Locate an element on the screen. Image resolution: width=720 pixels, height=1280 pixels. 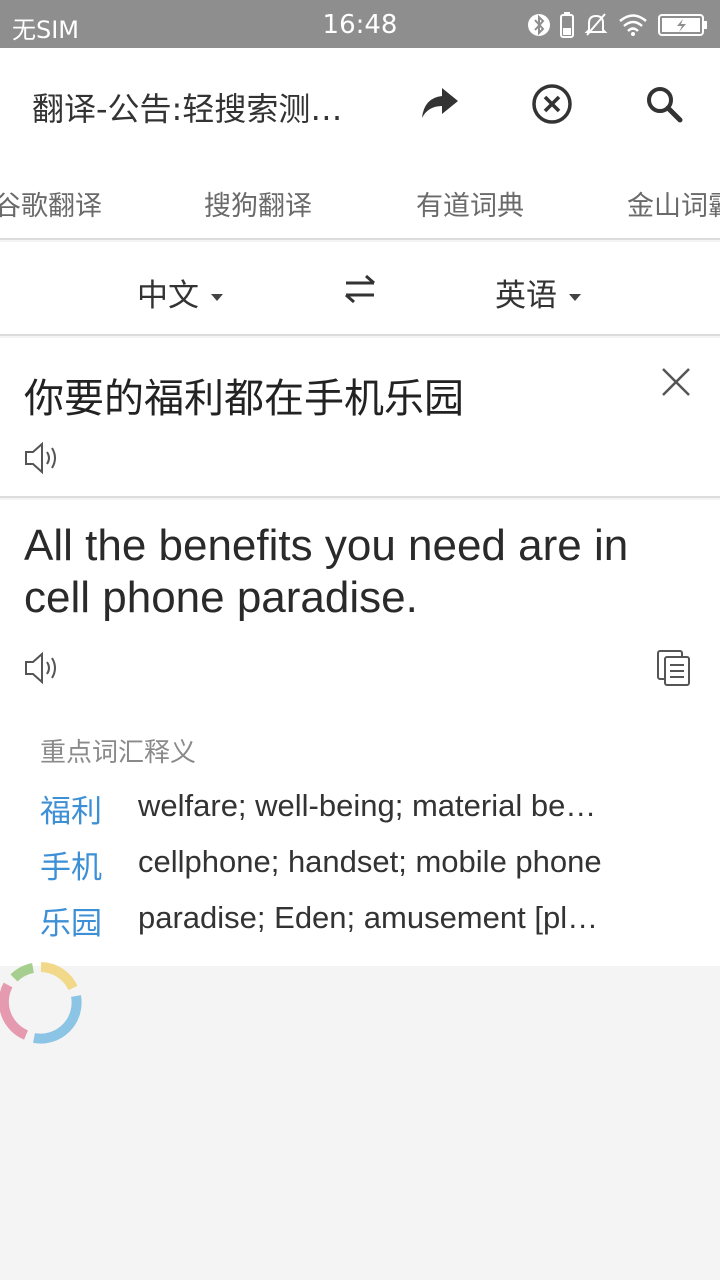
vocab-word: 福利 is located at coordinates (71, 808).